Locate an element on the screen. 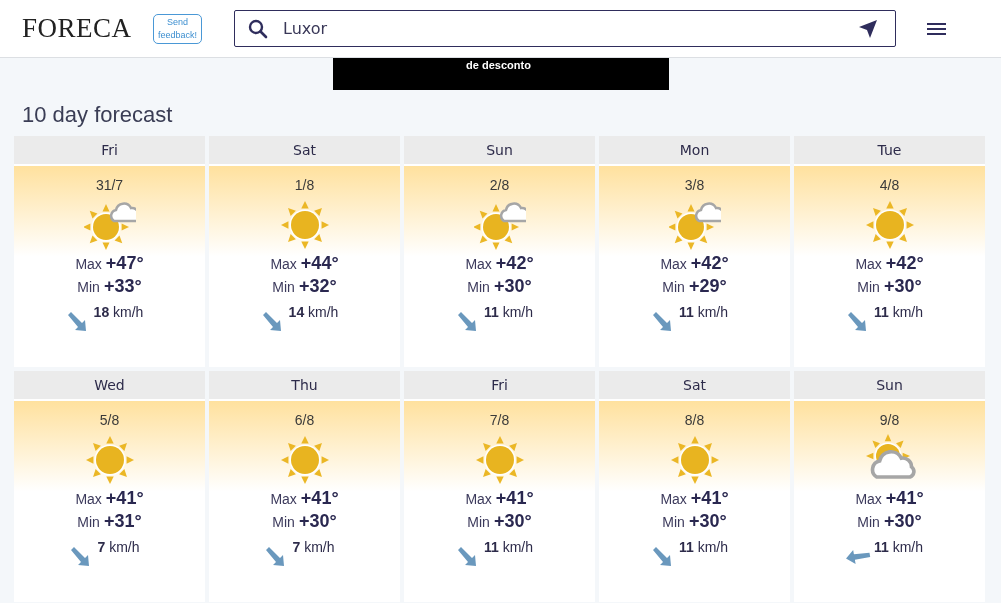 The height and width of the screenshot is (603, 1001). search-icon is located at coordinates (258, 29).